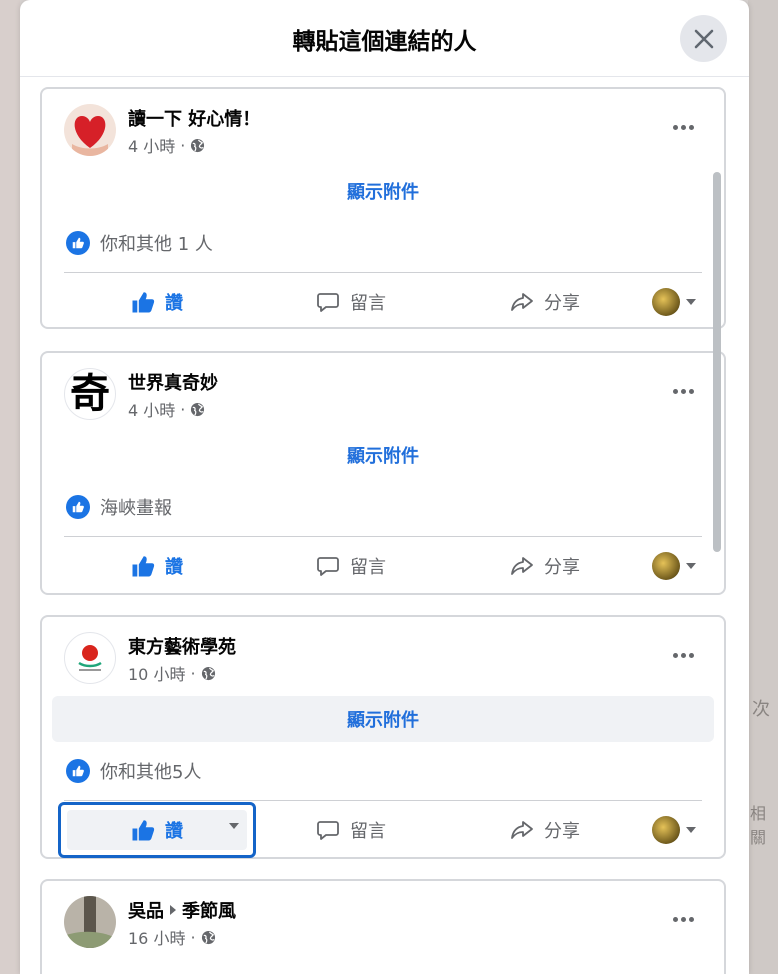  I want to click on page-name-link: 讀一下 好心情！, so click(194, 118).